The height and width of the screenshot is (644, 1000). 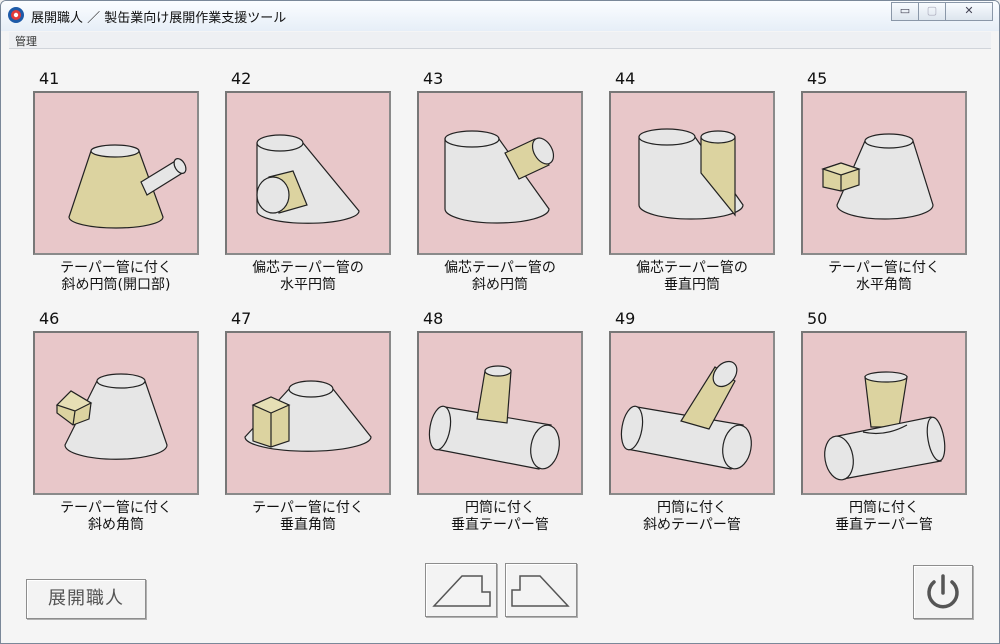 What do you see at coordinates (686, 415) in the screenshot?
I see `cylinder-with-oblique-taper-icon` at bounding box center [686, 415].